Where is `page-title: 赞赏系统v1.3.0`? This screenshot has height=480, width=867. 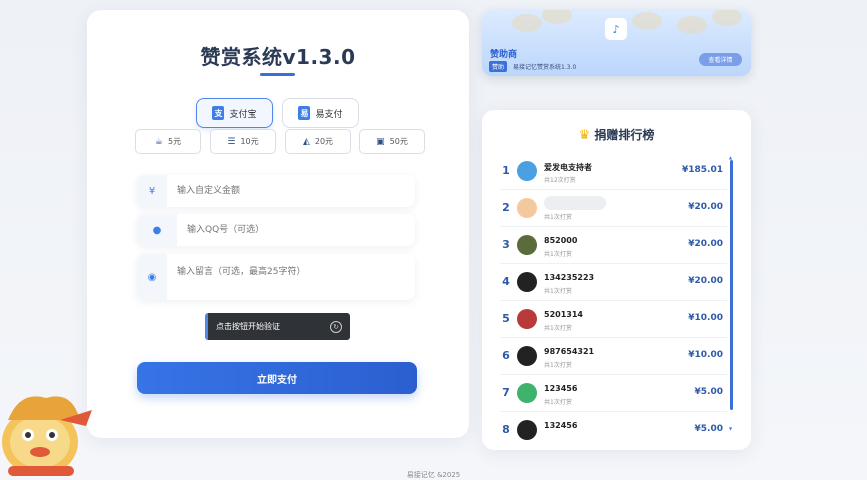
page-title: 赞赏系统v1.3.0 is located at coordinates (278, 57).